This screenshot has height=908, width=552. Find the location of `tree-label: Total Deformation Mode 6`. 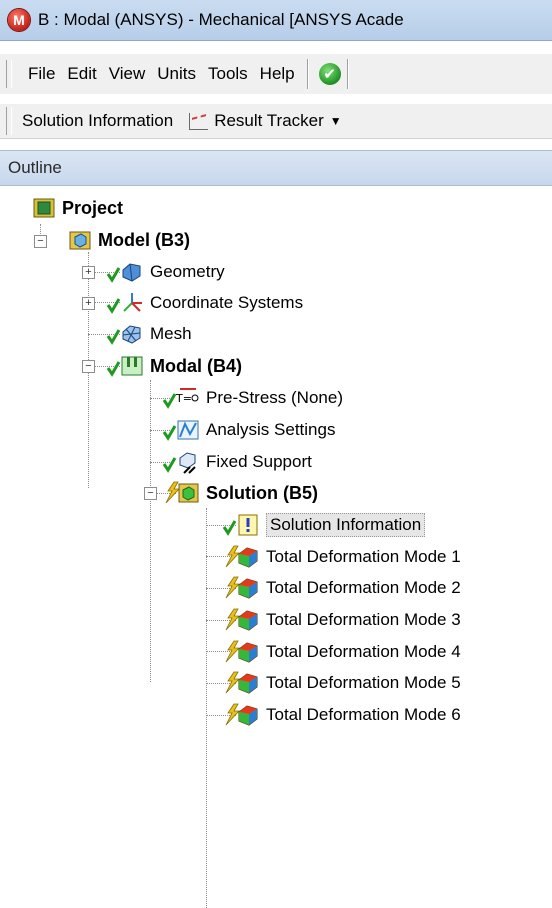

tree-label: Total Deformation Mode 6 is located at coordinates (363, 714).